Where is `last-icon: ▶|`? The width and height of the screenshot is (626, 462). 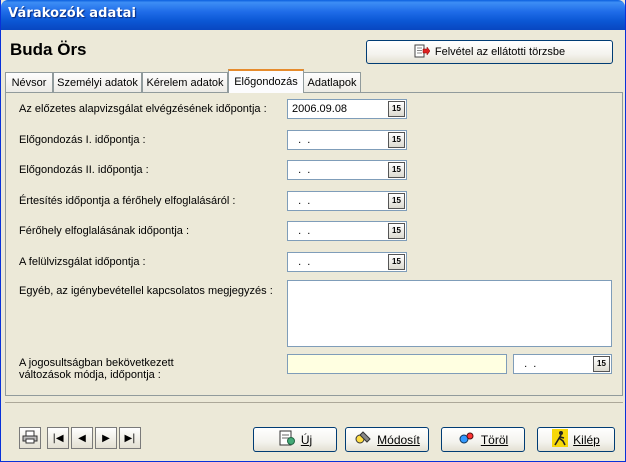 last-icon: ▶| is located at coordinates (130, 438).